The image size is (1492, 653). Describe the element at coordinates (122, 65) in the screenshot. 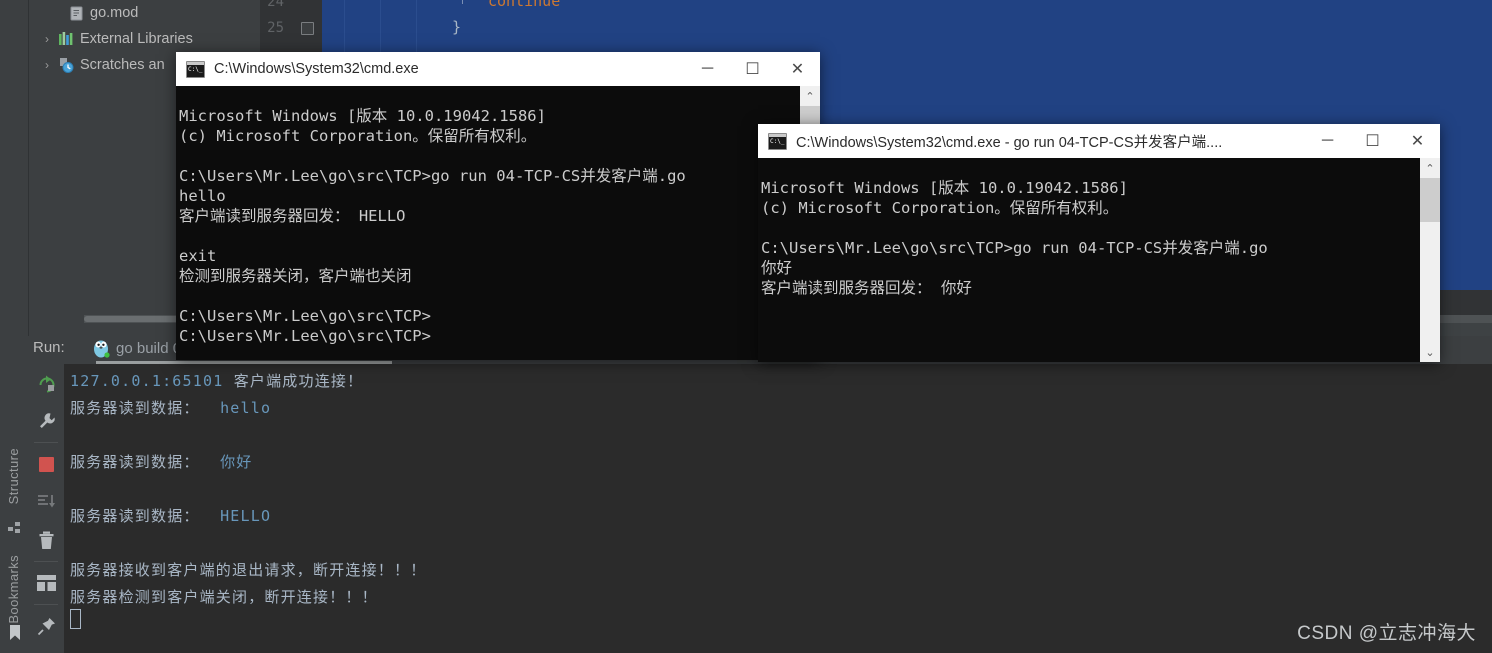

I see `tree-item-label: Scratches an` at that location.